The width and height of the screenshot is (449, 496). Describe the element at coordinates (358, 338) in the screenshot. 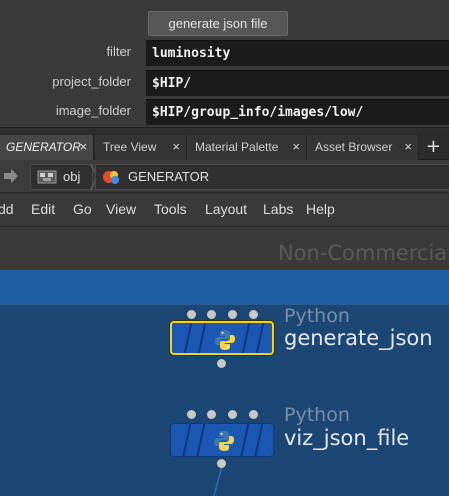

I see `node-name-label: generate_json` at that location.